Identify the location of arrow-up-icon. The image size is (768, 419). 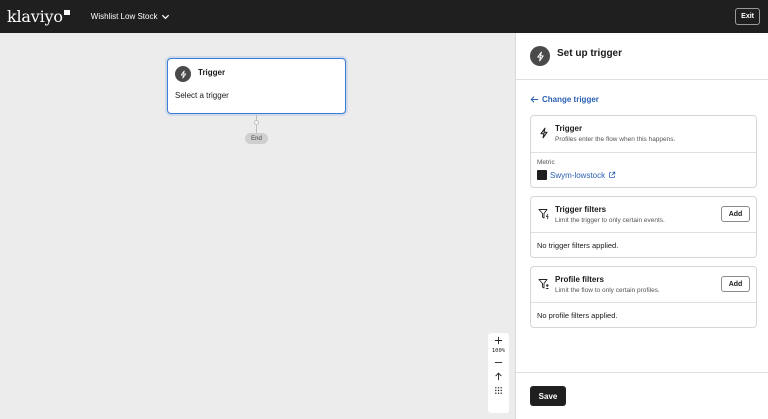
(498, 376).